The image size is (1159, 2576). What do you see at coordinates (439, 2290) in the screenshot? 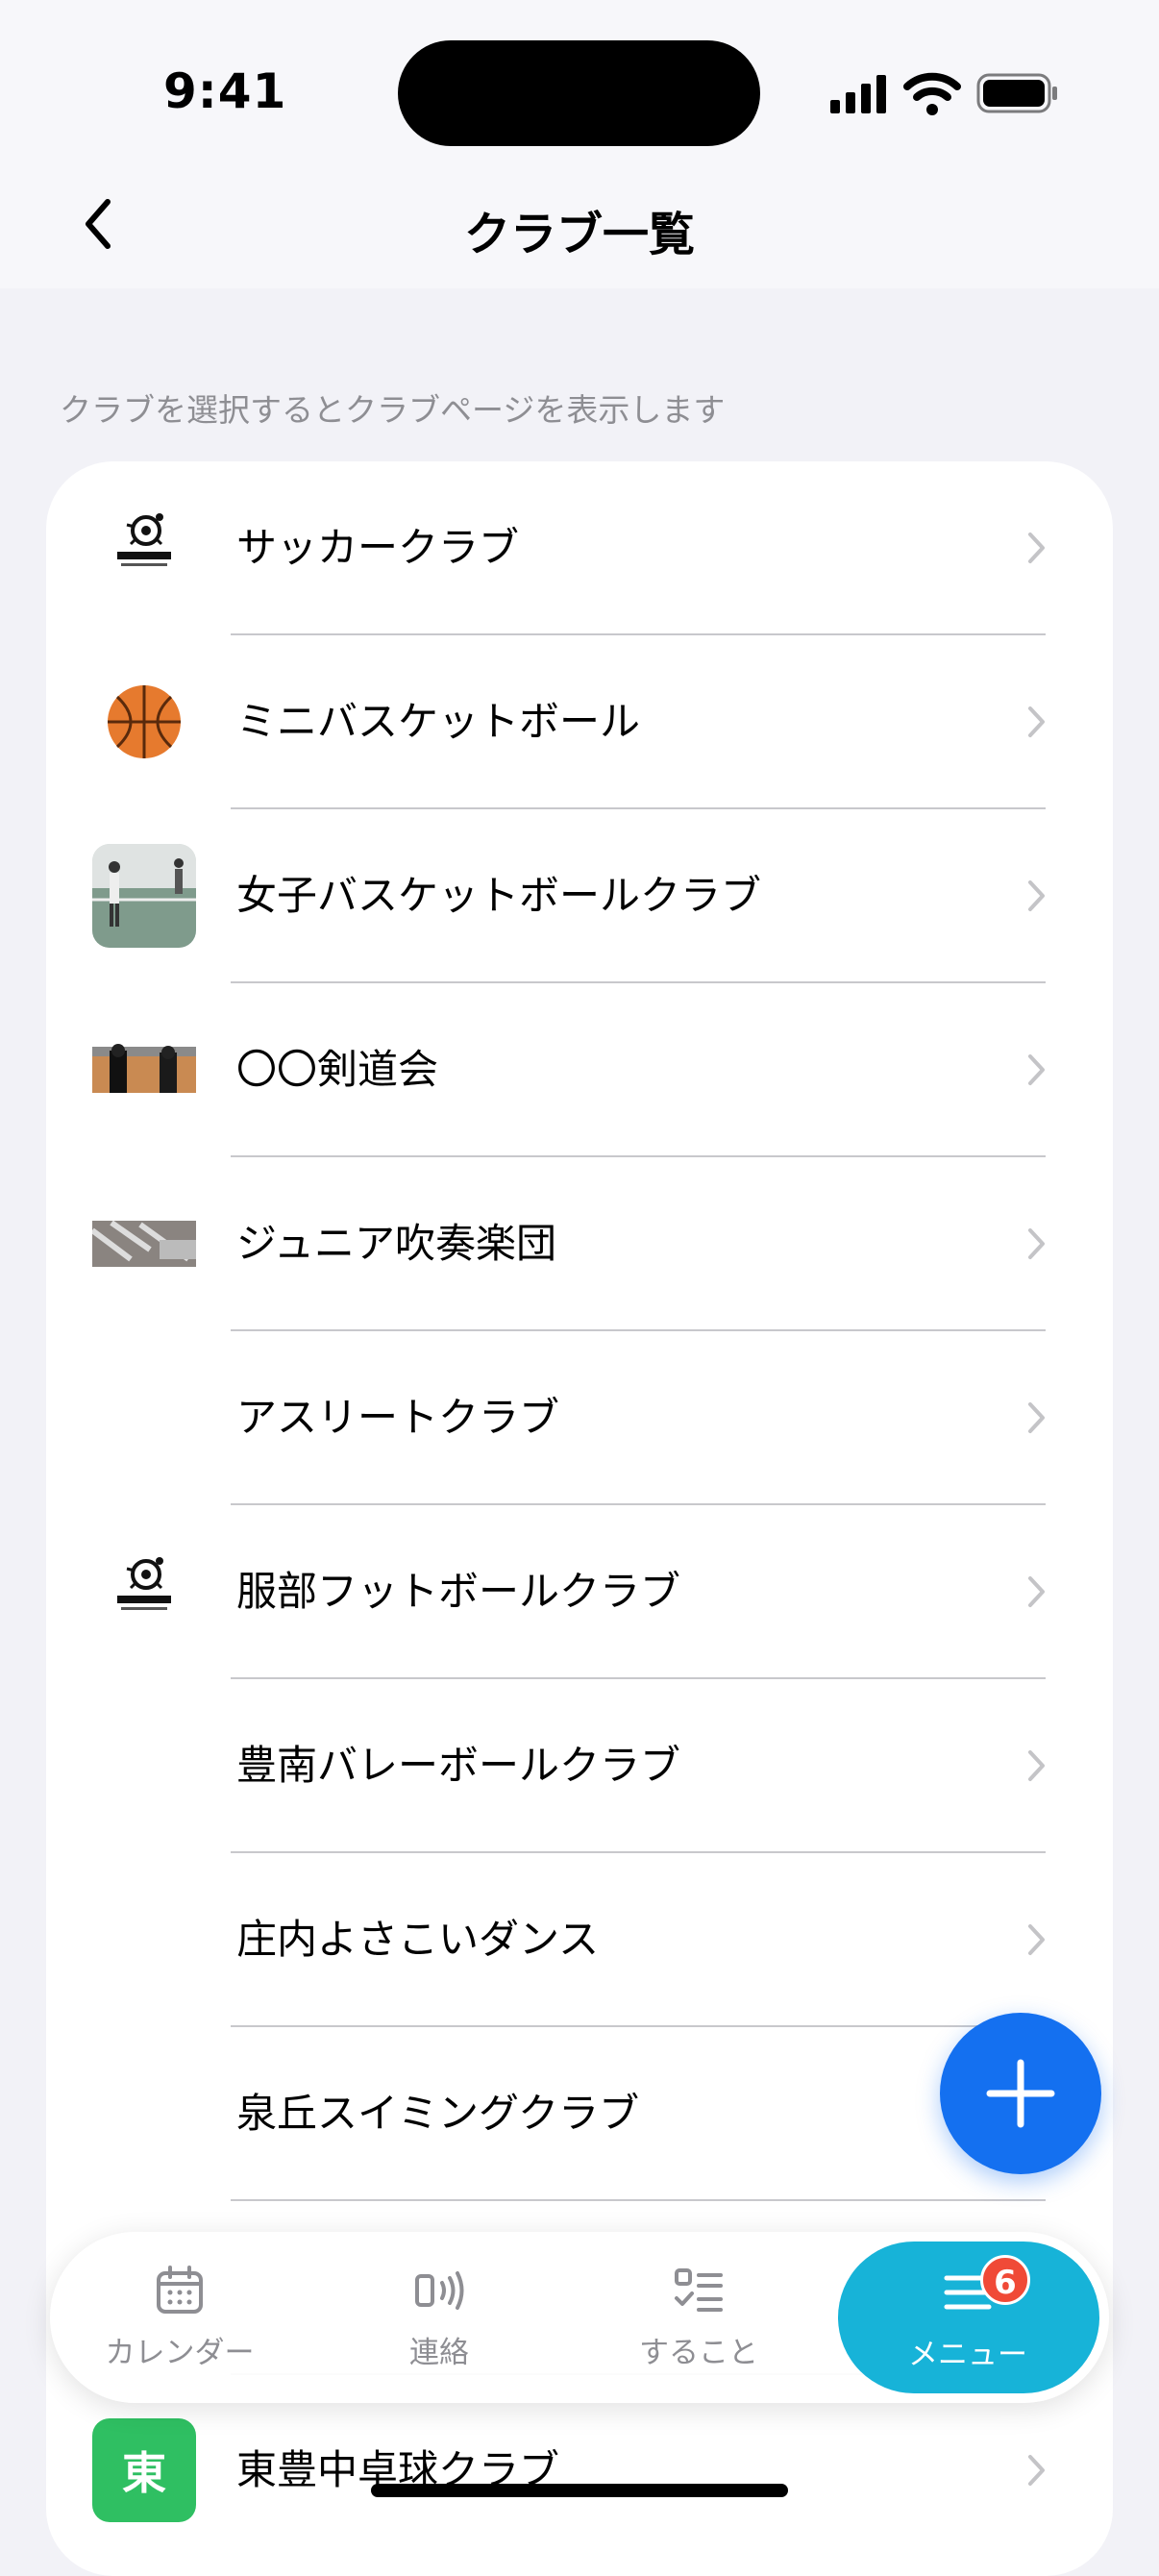
I see `broadcast-icon` at bounding box center [439, 2290].